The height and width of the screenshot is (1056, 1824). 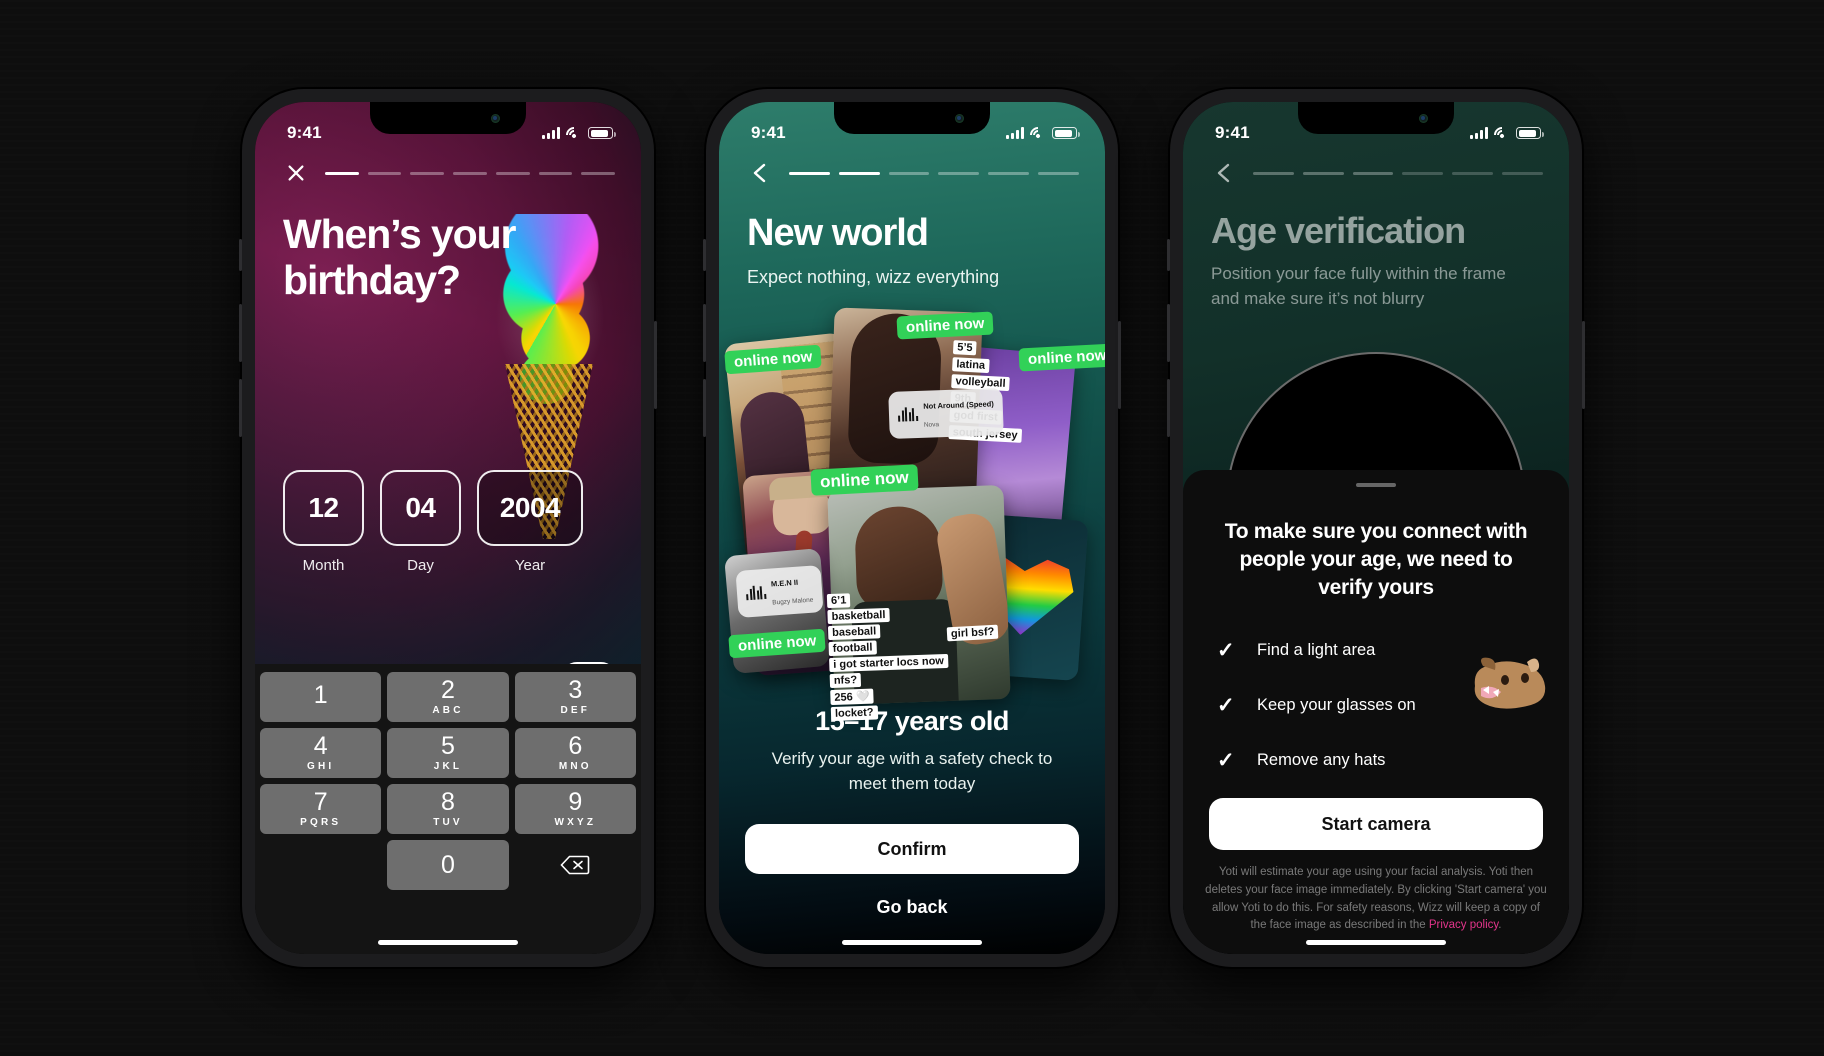 What do you see at coordinates (854, 713) in the screenshot?
I see `profile-tag: locket?` at bounding box center [854, 713].